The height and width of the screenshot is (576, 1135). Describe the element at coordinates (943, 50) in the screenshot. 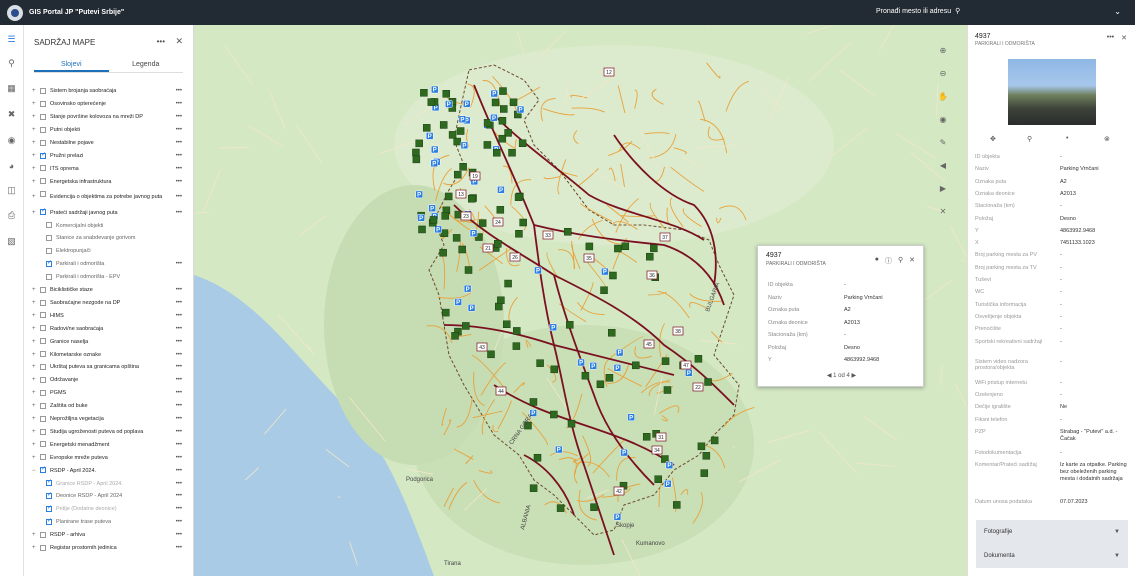

I see `zoom-in-icon: ⊕` at that location.